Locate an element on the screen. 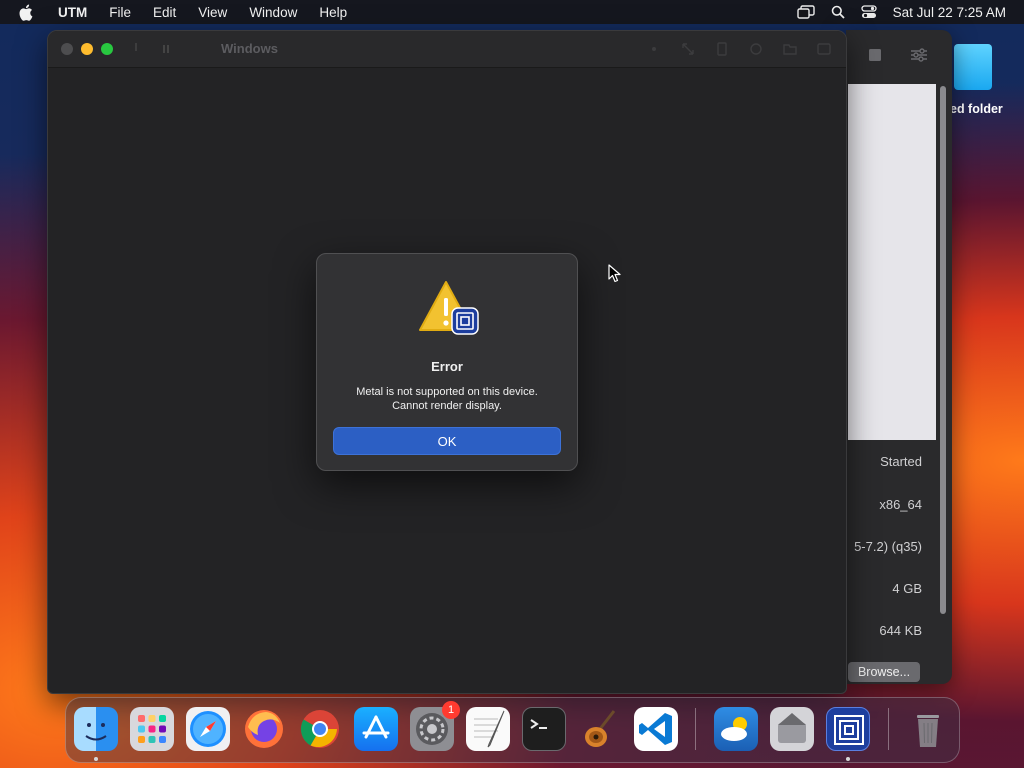 The image size is (1024, 768). shared-folder-icon is located at coordinates (790, 51).